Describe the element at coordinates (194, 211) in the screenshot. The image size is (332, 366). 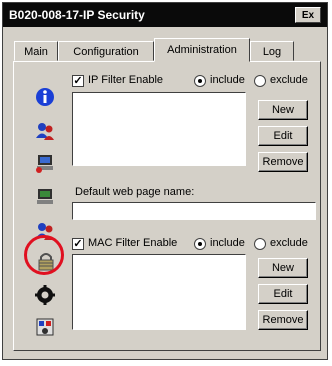
I see `default-page-input` at that location.